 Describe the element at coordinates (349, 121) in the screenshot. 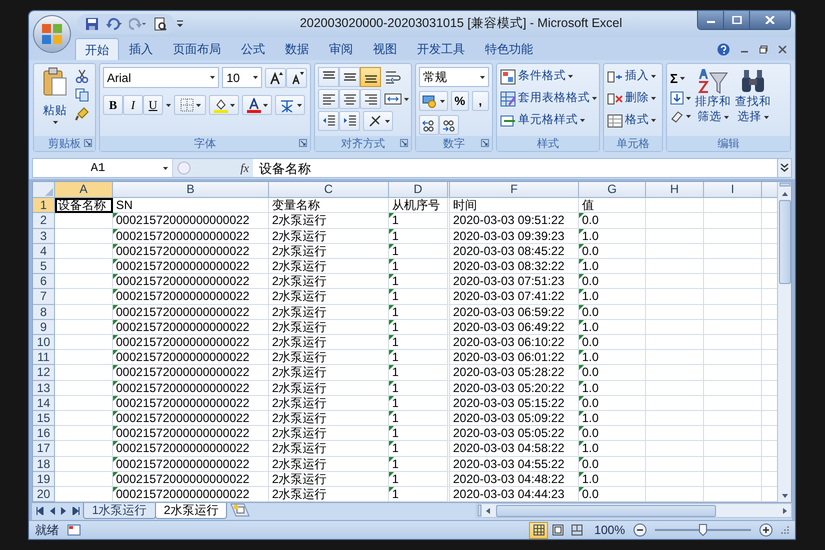

I see `increase-indent-button` at that location.